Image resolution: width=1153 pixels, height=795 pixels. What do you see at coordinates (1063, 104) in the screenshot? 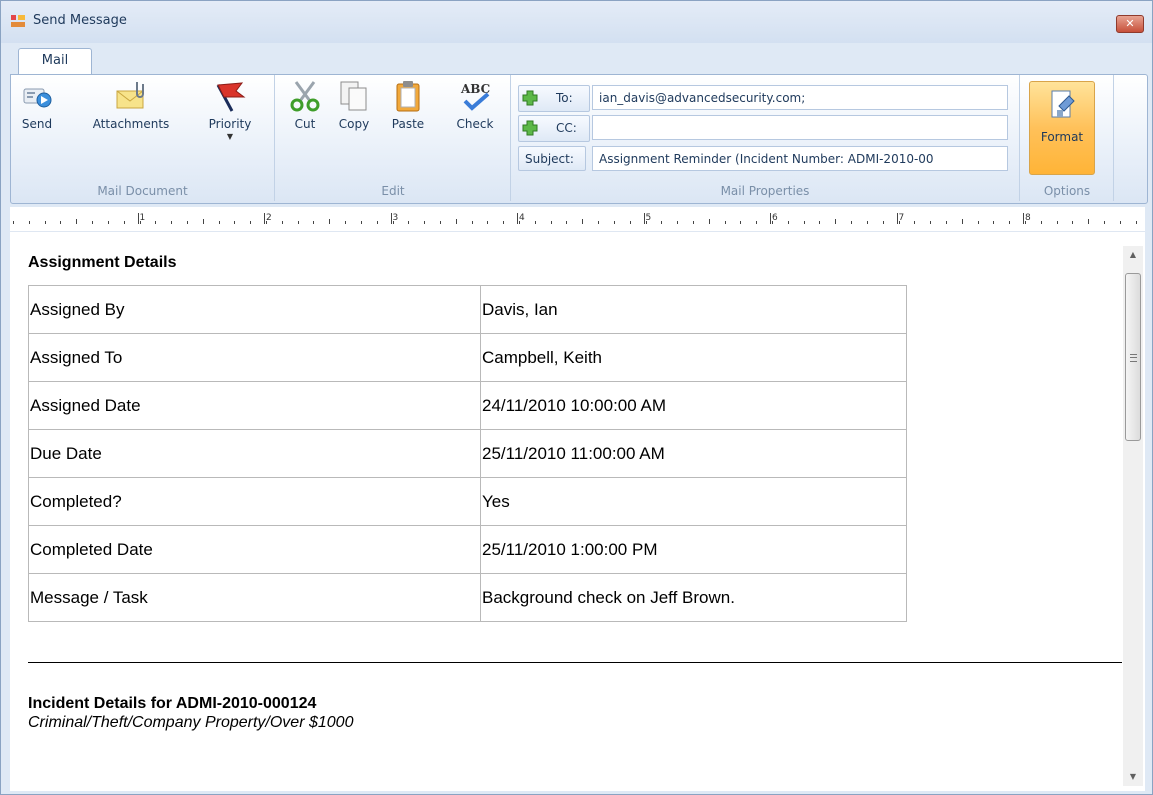
I see `format-painter-icon` at bounding box center [1063, 104].